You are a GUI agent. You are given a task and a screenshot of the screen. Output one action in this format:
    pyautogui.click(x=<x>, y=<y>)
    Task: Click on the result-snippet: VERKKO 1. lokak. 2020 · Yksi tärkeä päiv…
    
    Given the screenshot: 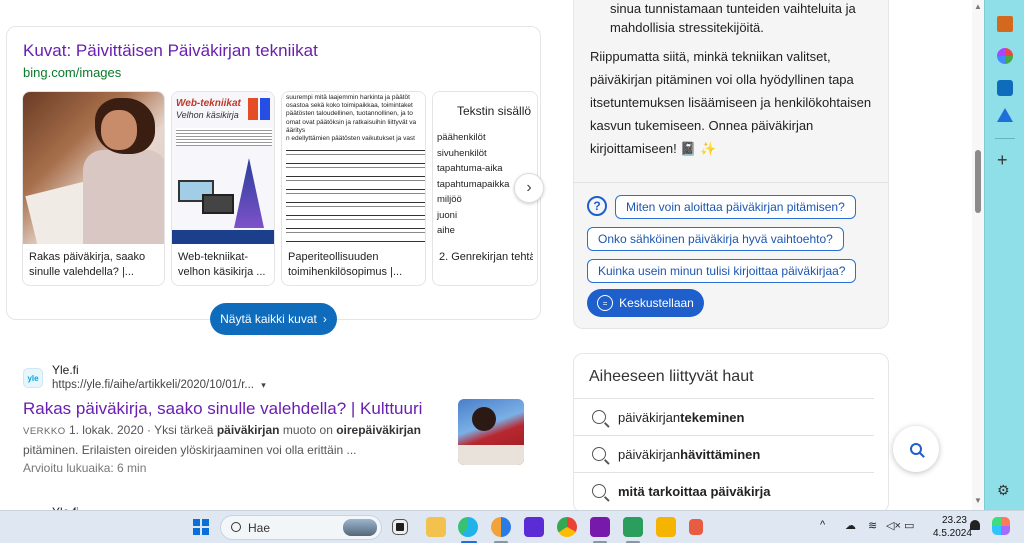 What is the action you would take?
    pyautogui.click(x=222, y=440)
    